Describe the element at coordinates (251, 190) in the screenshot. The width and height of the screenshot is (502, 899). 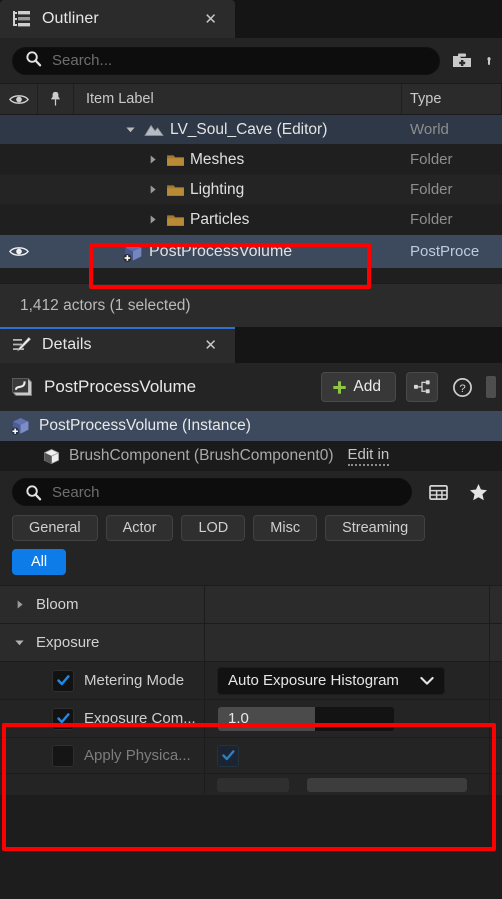
I see `table-row: Lighting Folder` at that location.